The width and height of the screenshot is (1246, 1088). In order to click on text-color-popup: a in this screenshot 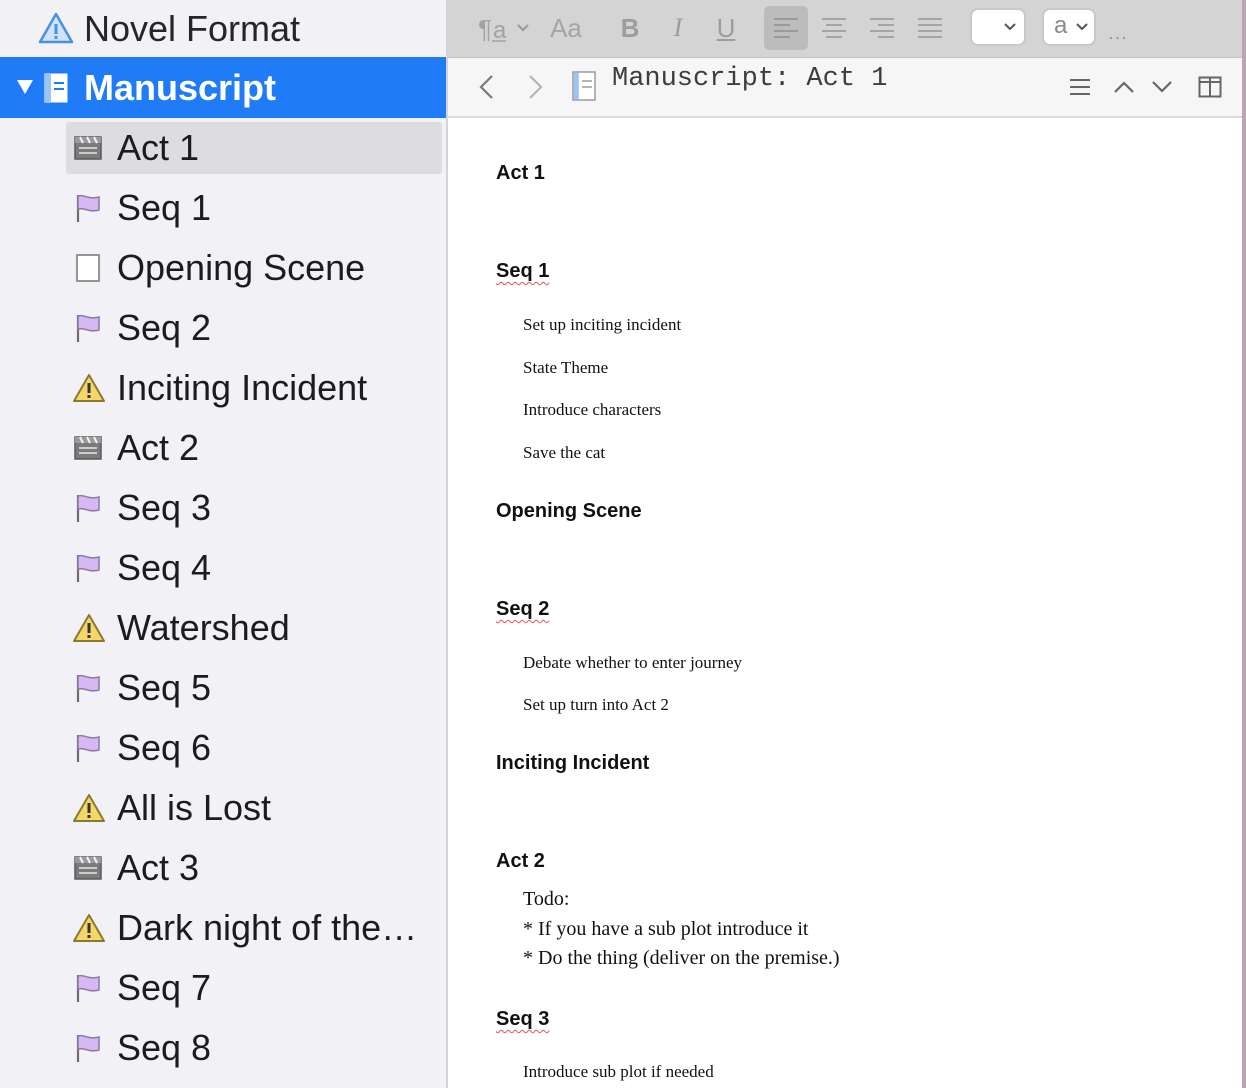, I will do `click(1069, 27)`.